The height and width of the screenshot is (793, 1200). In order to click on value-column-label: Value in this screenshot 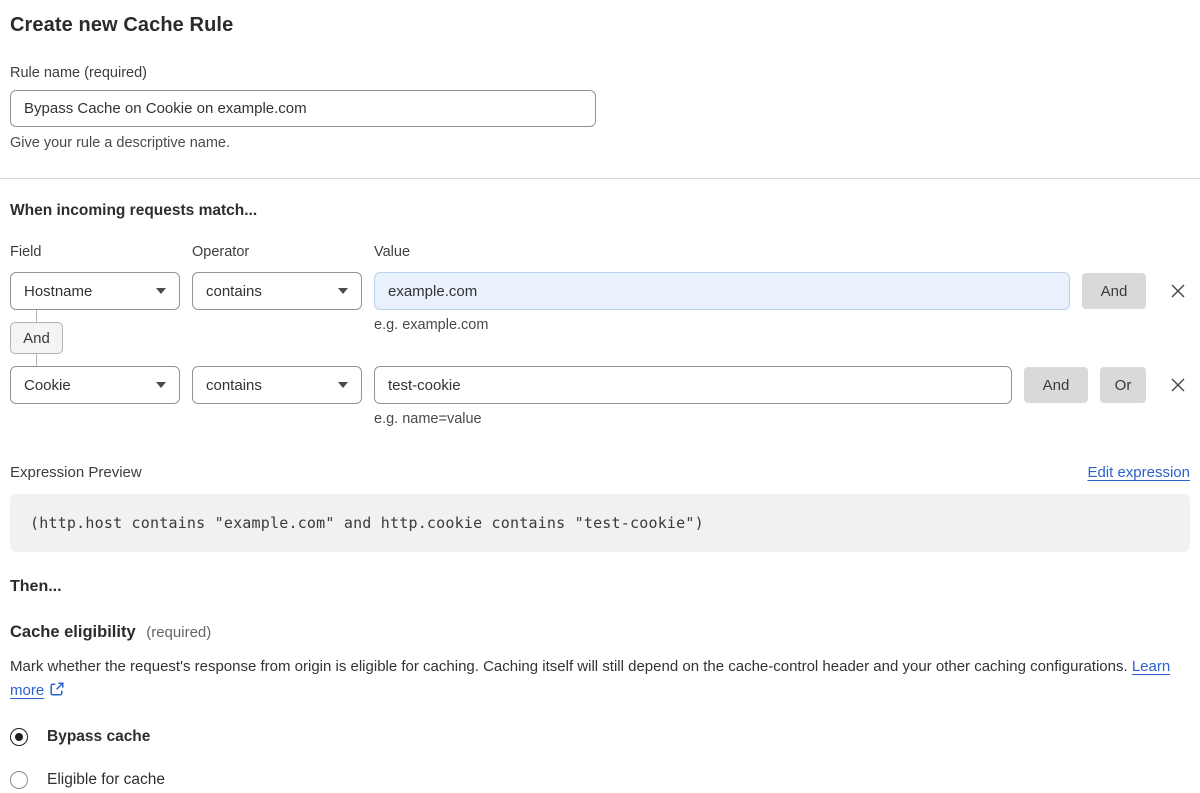, I will do `click(392, 252)`.